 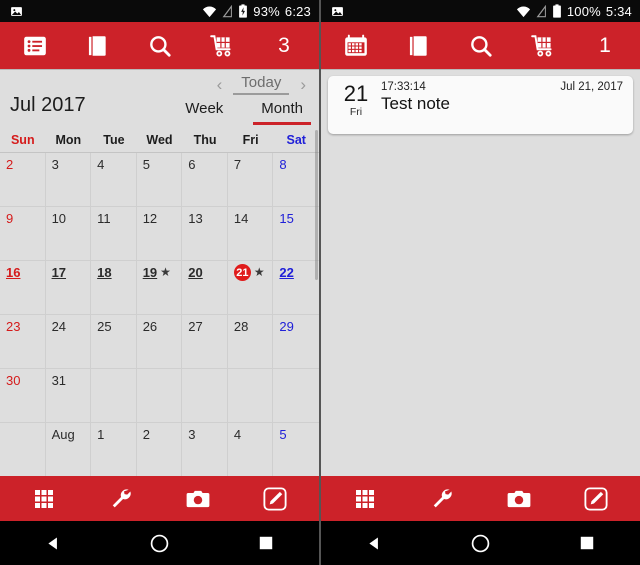 What do you see at coordinates (250, 140) in the screenshot?
I see `weekday-label-fri: Fri` at bounding box center [250, 140].